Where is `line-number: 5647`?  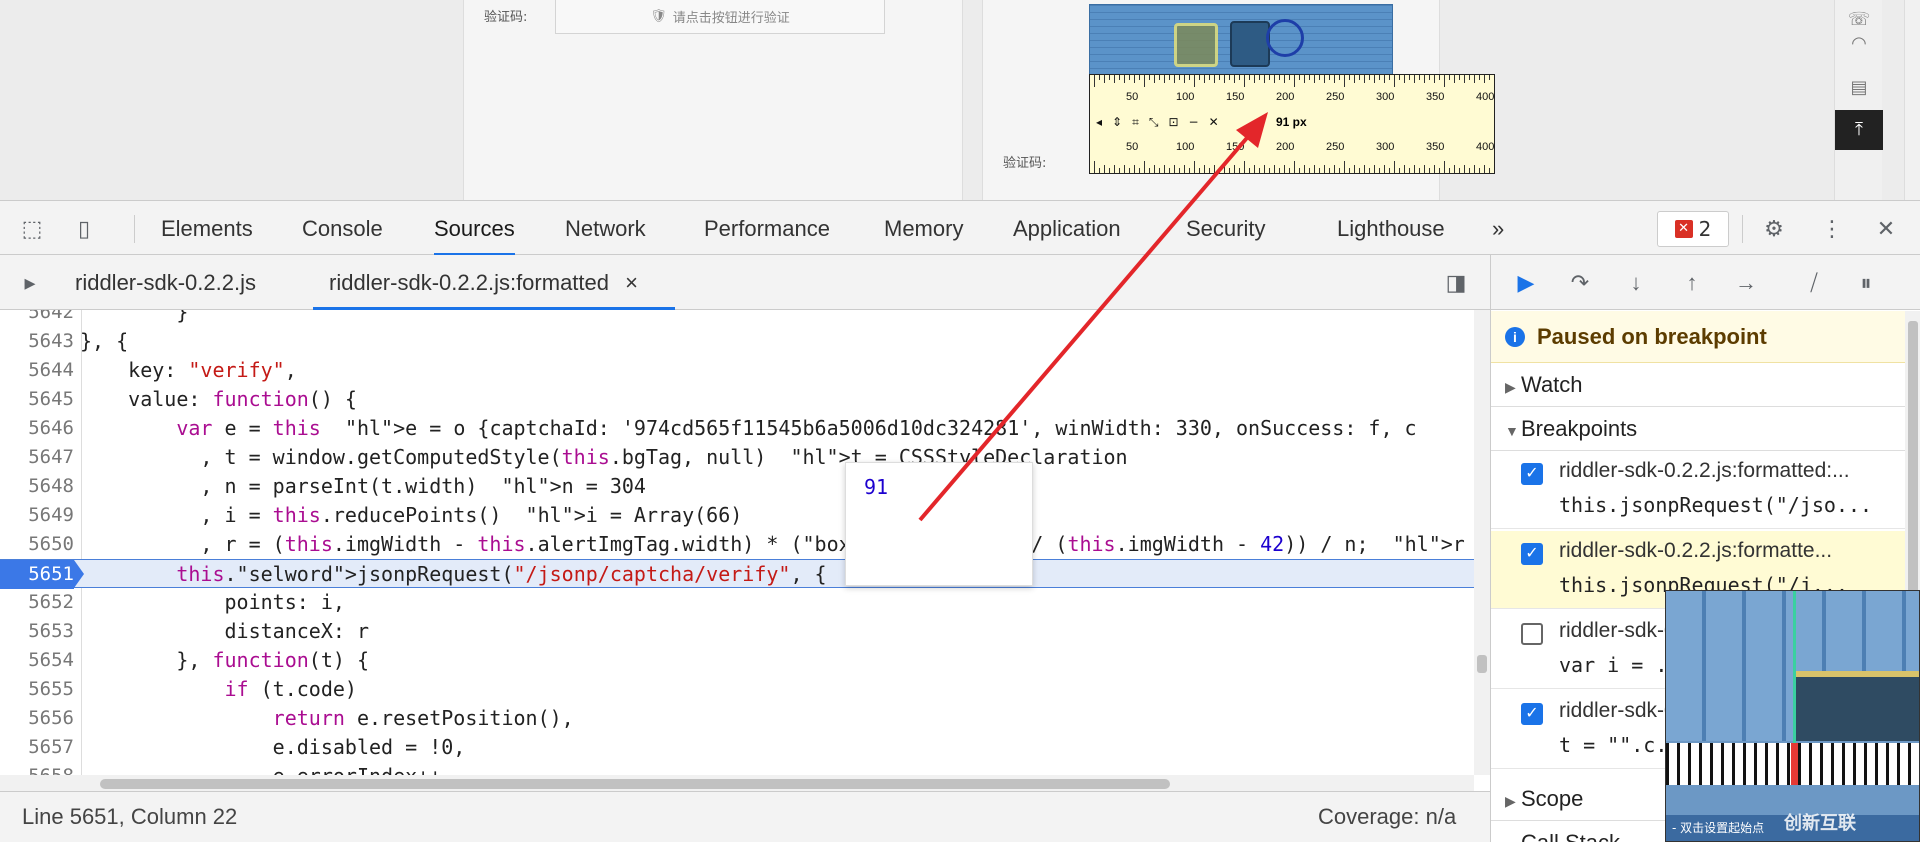 line-number: 5647 is located at coordinates (37, 457).